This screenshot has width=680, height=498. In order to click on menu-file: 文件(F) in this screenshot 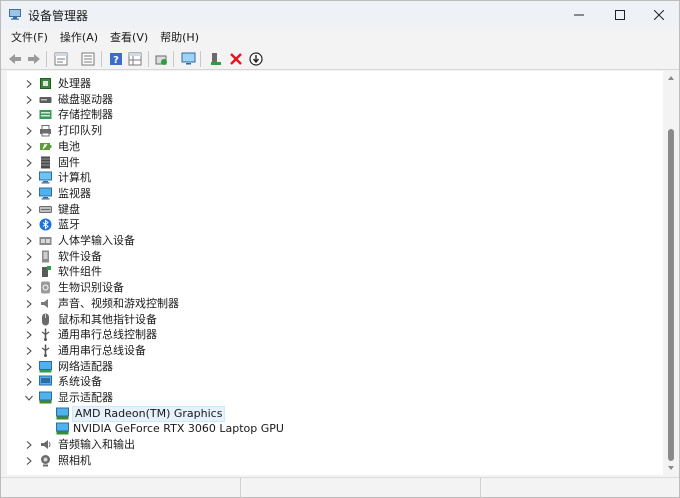, I will do `click(29, 38)`.